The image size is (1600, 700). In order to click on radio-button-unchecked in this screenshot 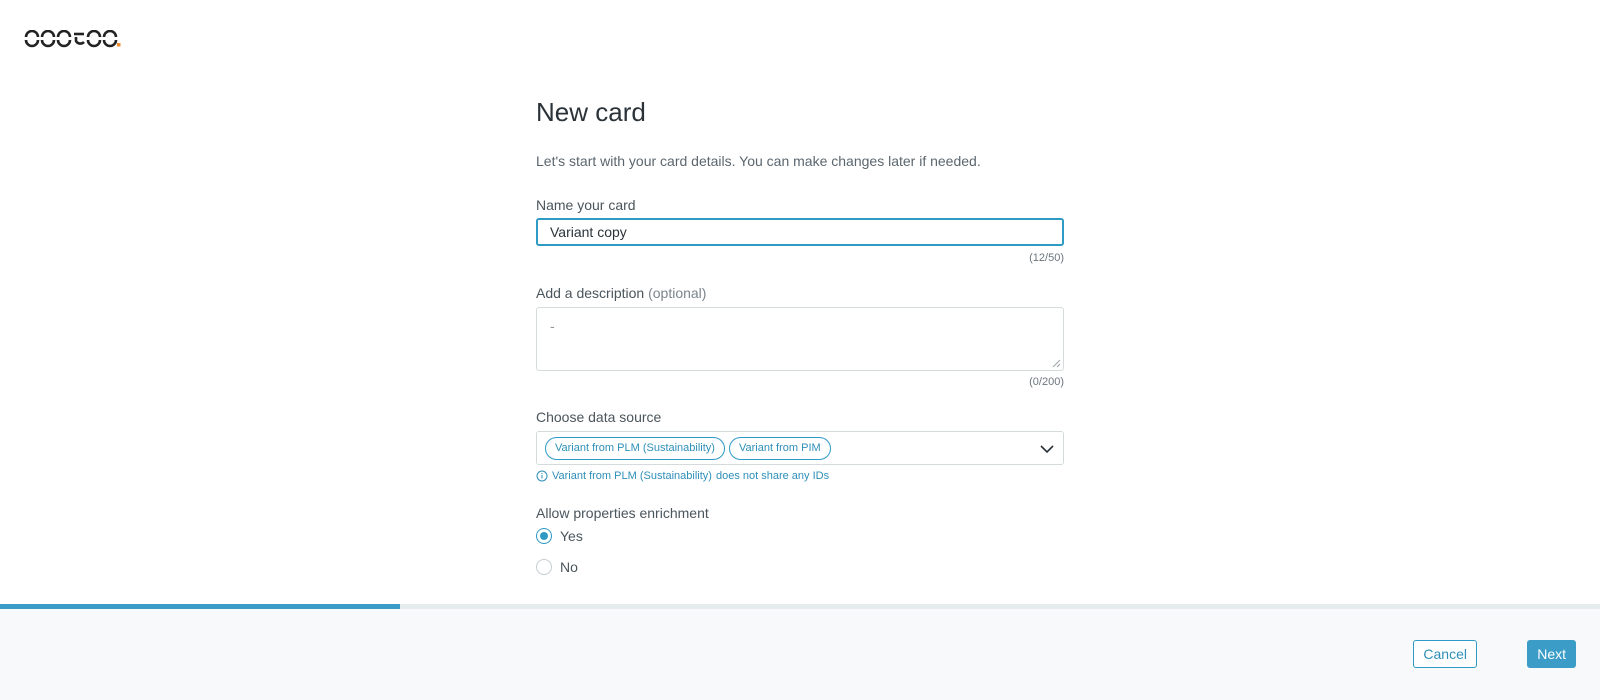, I will do `click(544, 567)`.